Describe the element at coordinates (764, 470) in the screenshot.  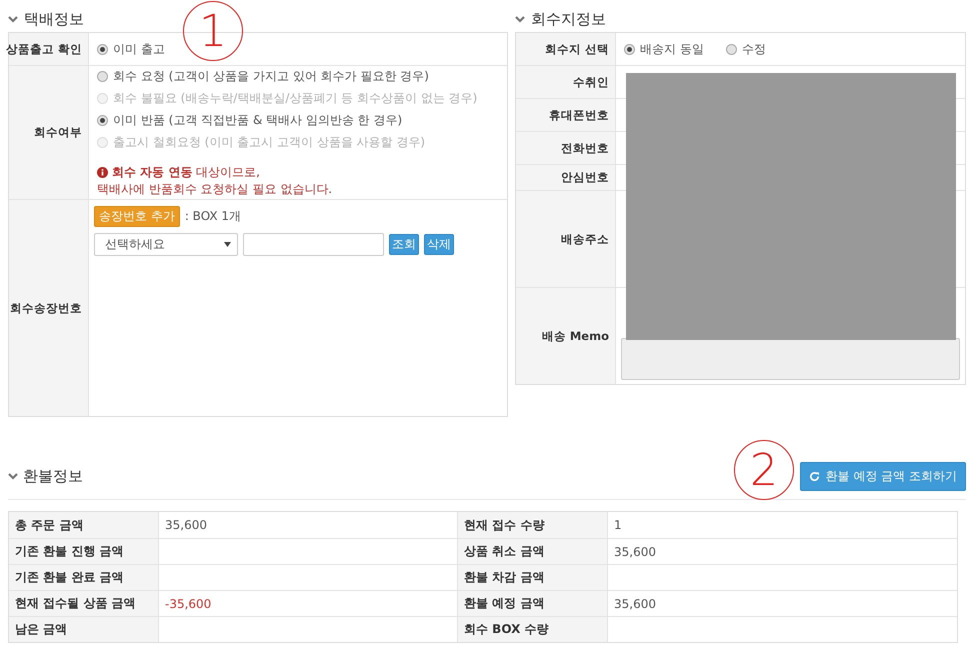
I see `annotation-marker: 2` at that location.